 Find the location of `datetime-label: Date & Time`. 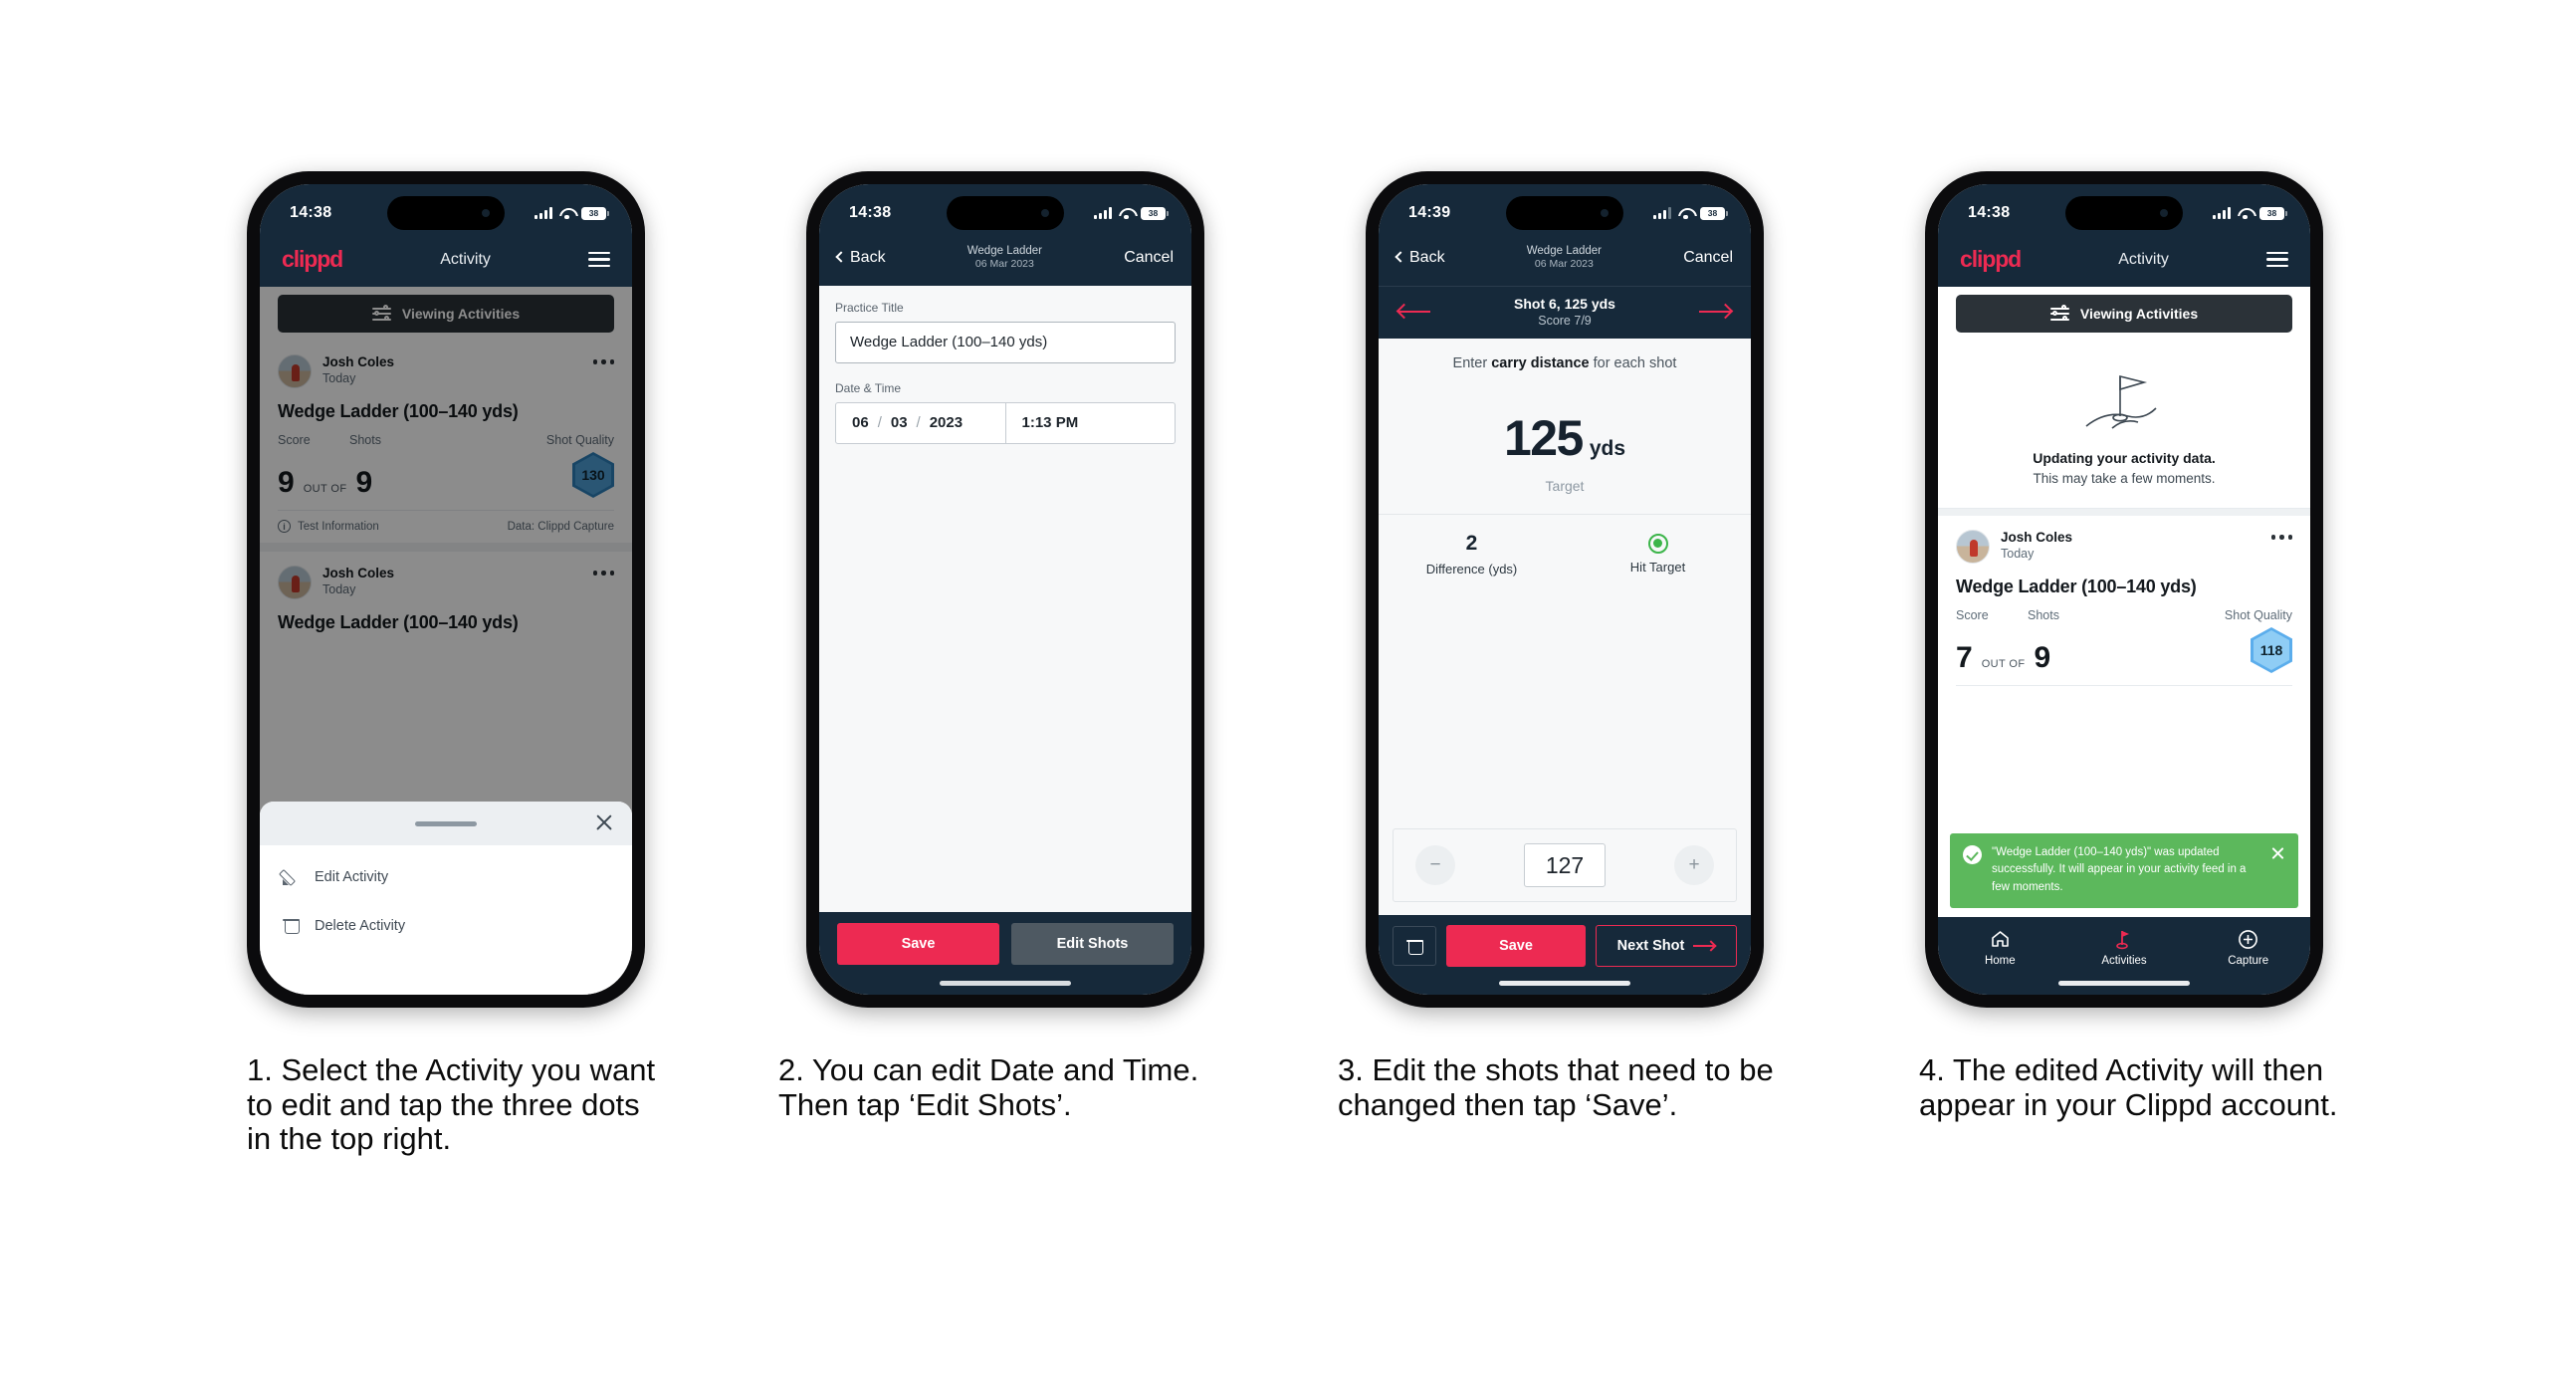

datetime-label: Date & Time is located at coordinates (868, 387).